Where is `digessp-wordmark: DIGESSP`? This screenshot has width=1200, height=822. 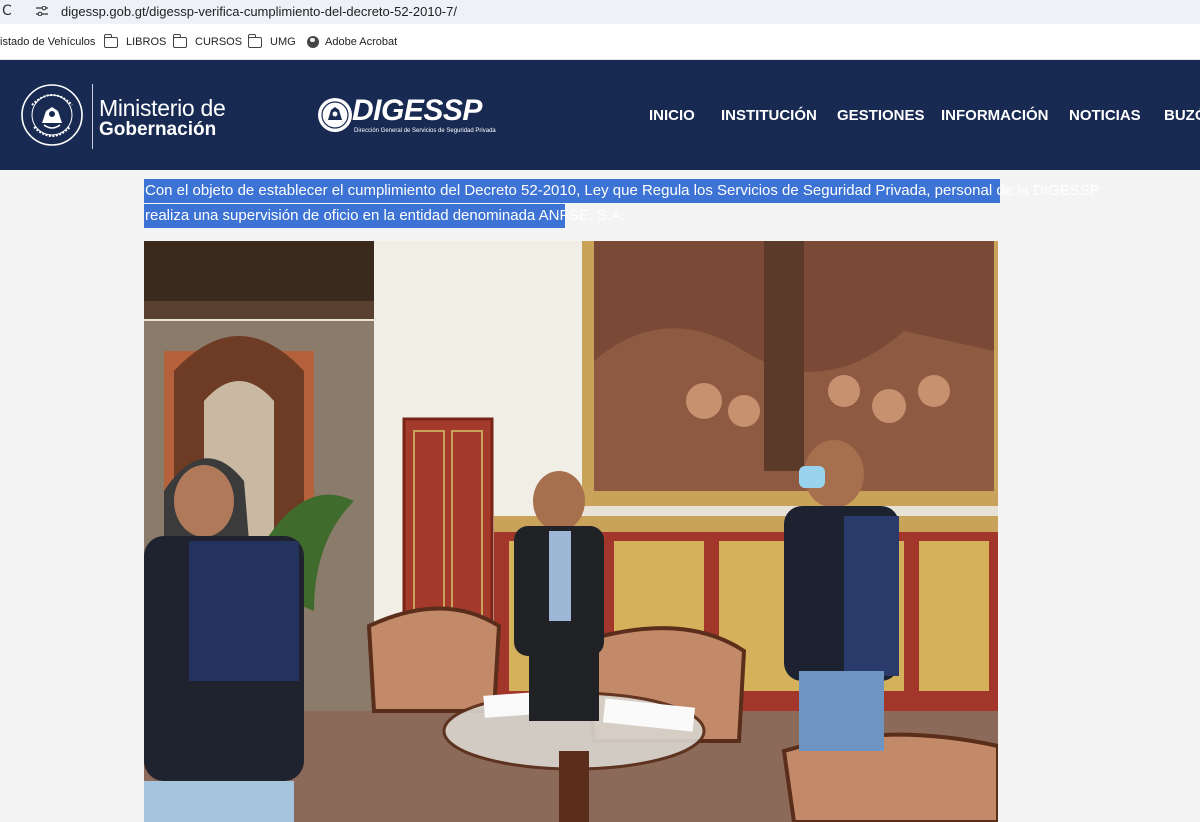 digessp-wordmark: DIGESSP is located at coordinates (417, 111).